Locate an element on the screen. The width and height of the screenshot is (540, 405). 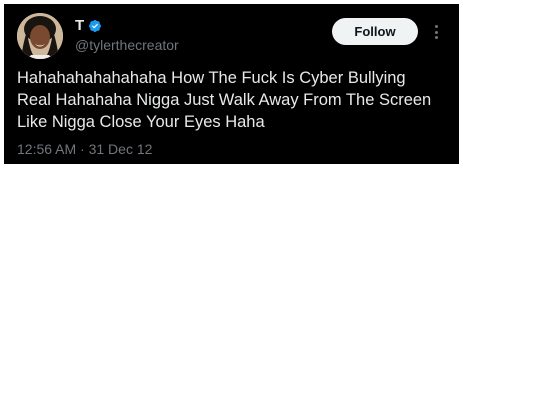
profile-photo-icon is located at coordinates (40, 36).